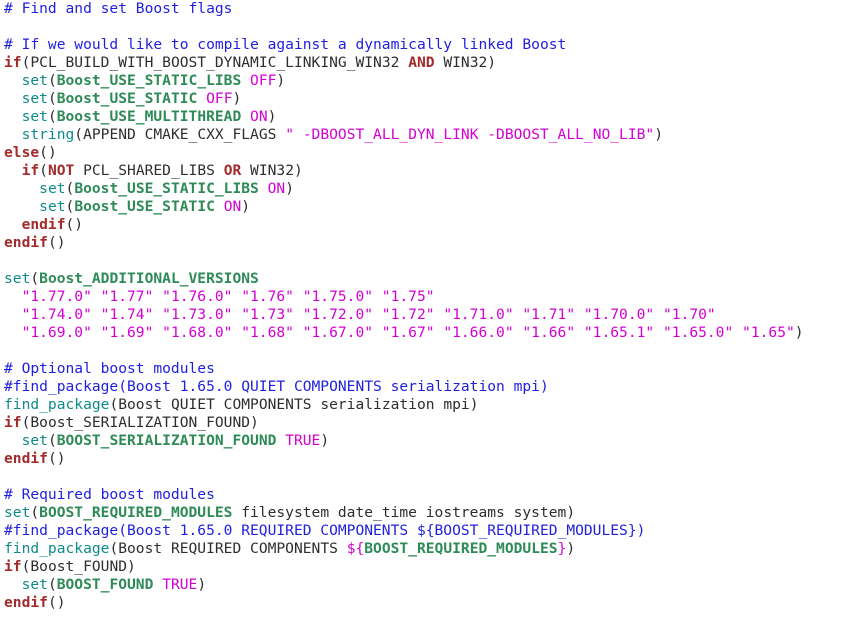 This screenshot has width=862, height=633. I want to click on code-token-variable: Boost_USE_STATIC, so click(127, 98).